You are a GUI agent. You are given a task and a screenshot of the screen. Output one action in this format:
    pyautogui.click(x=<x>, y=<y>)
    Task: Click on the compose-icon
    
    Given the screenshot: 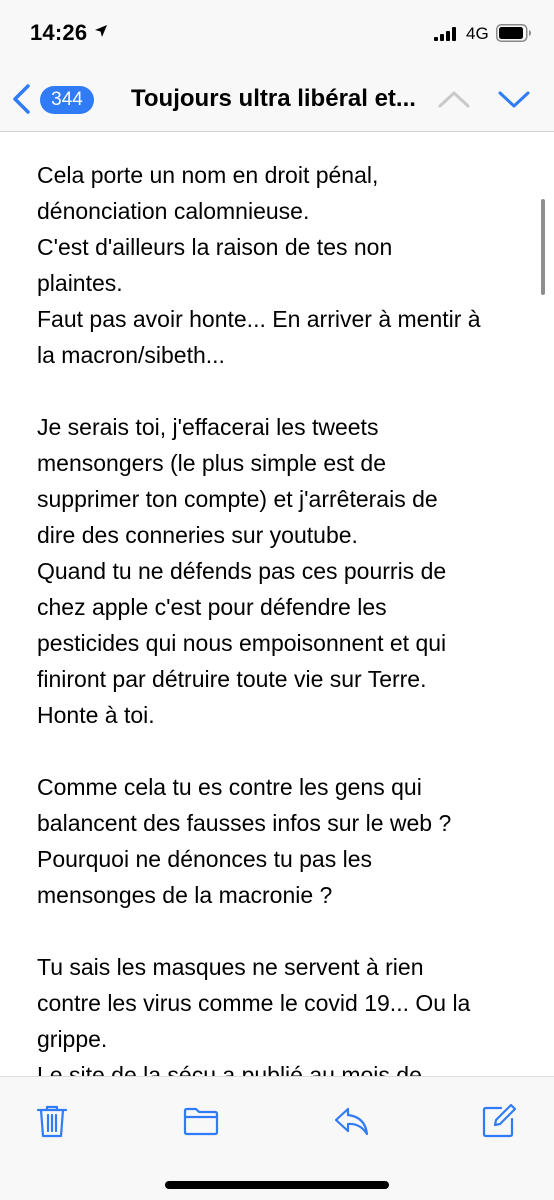 What is the action you would take?
    pyautogui.click(x=499, y=1121)
    